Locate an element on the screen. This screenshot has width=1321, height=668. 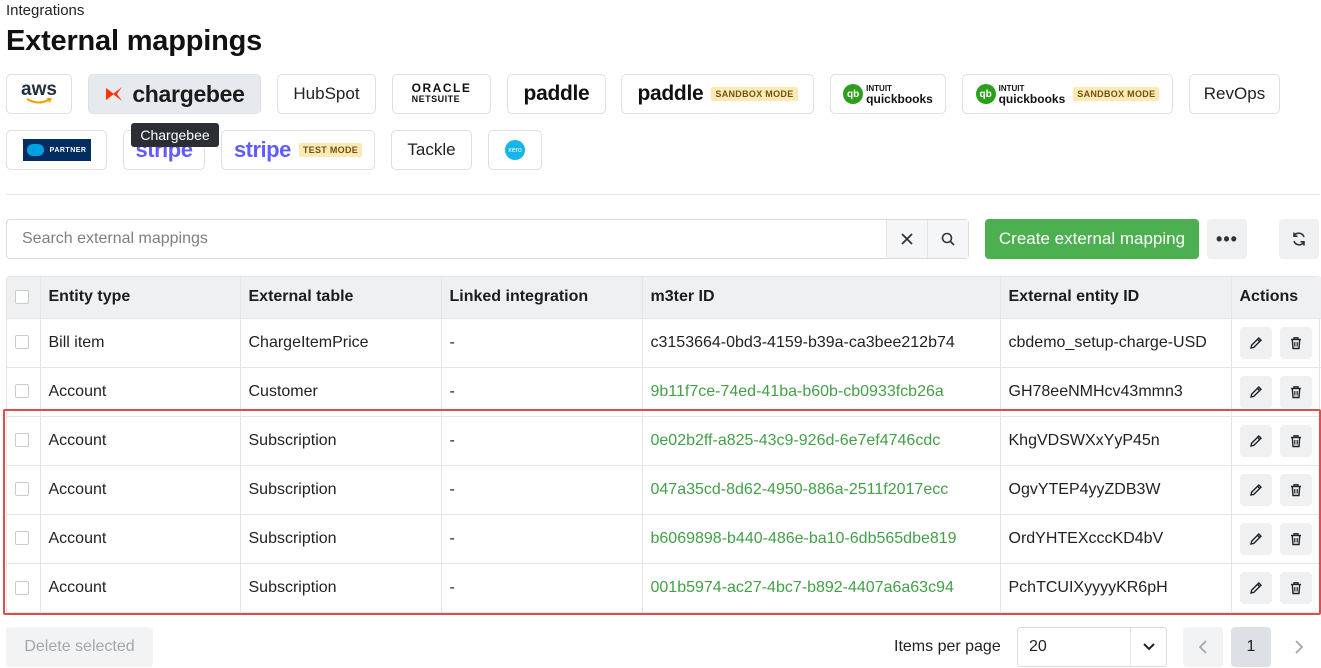
search-input is located at coordinates (446, 239).